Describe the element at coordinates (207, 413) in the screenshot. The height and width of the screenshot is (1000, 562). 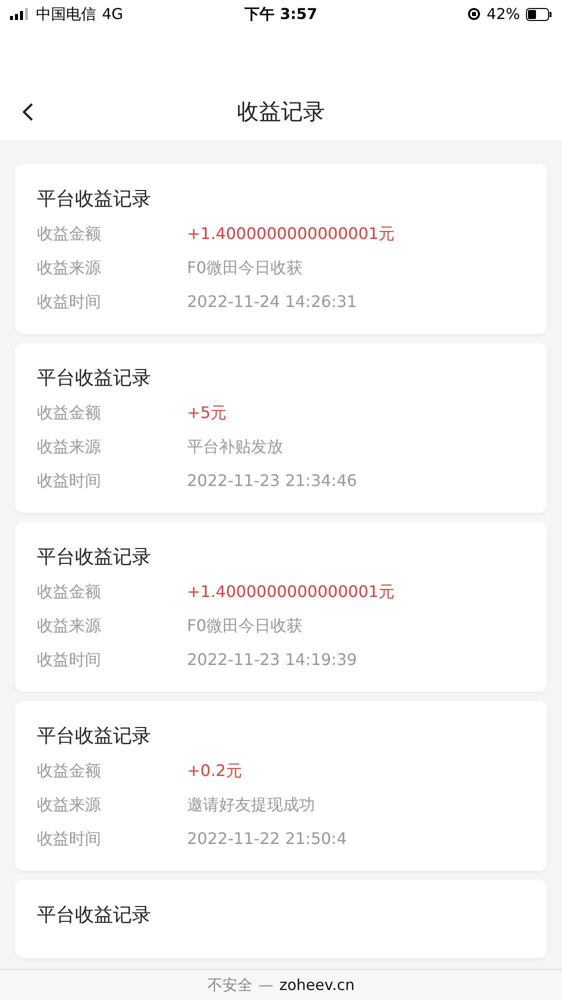
I see `amount-value: +5元` at that location.